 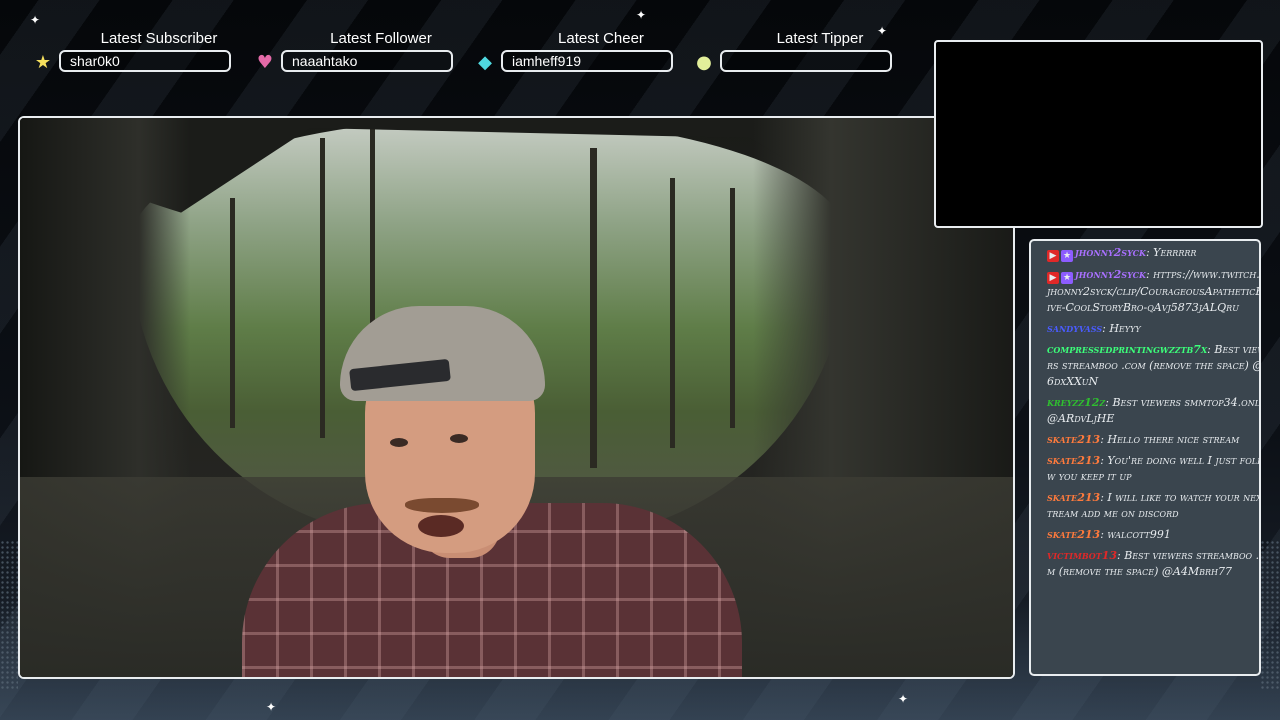 I want to click on chat-text: : Heyyy, so click(x=1121, y=328).